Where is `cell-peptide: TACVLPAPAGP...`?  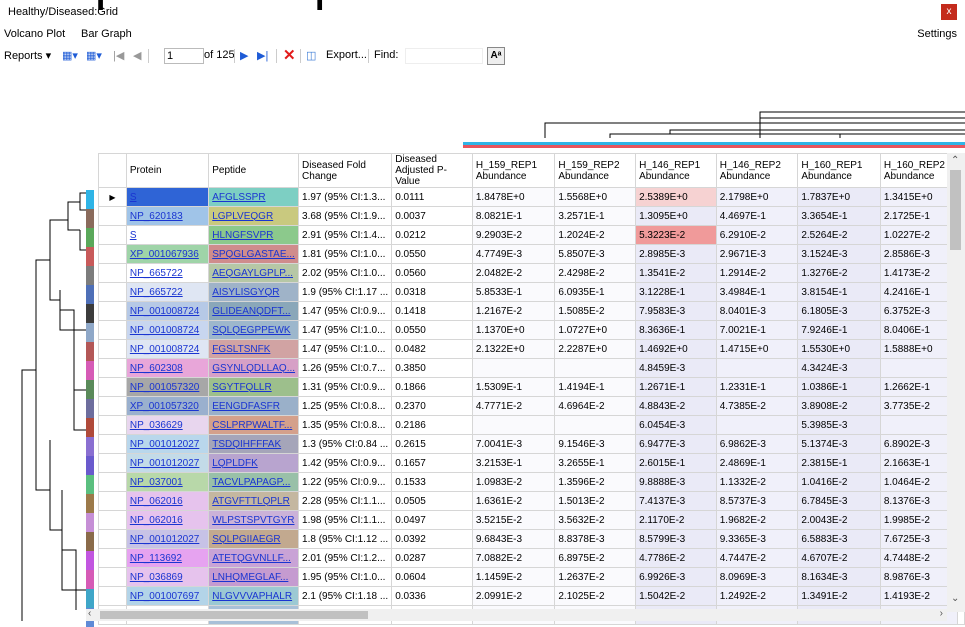 cell-peptide: TACVLPAPAGP... is located at coordinates (254, 482).